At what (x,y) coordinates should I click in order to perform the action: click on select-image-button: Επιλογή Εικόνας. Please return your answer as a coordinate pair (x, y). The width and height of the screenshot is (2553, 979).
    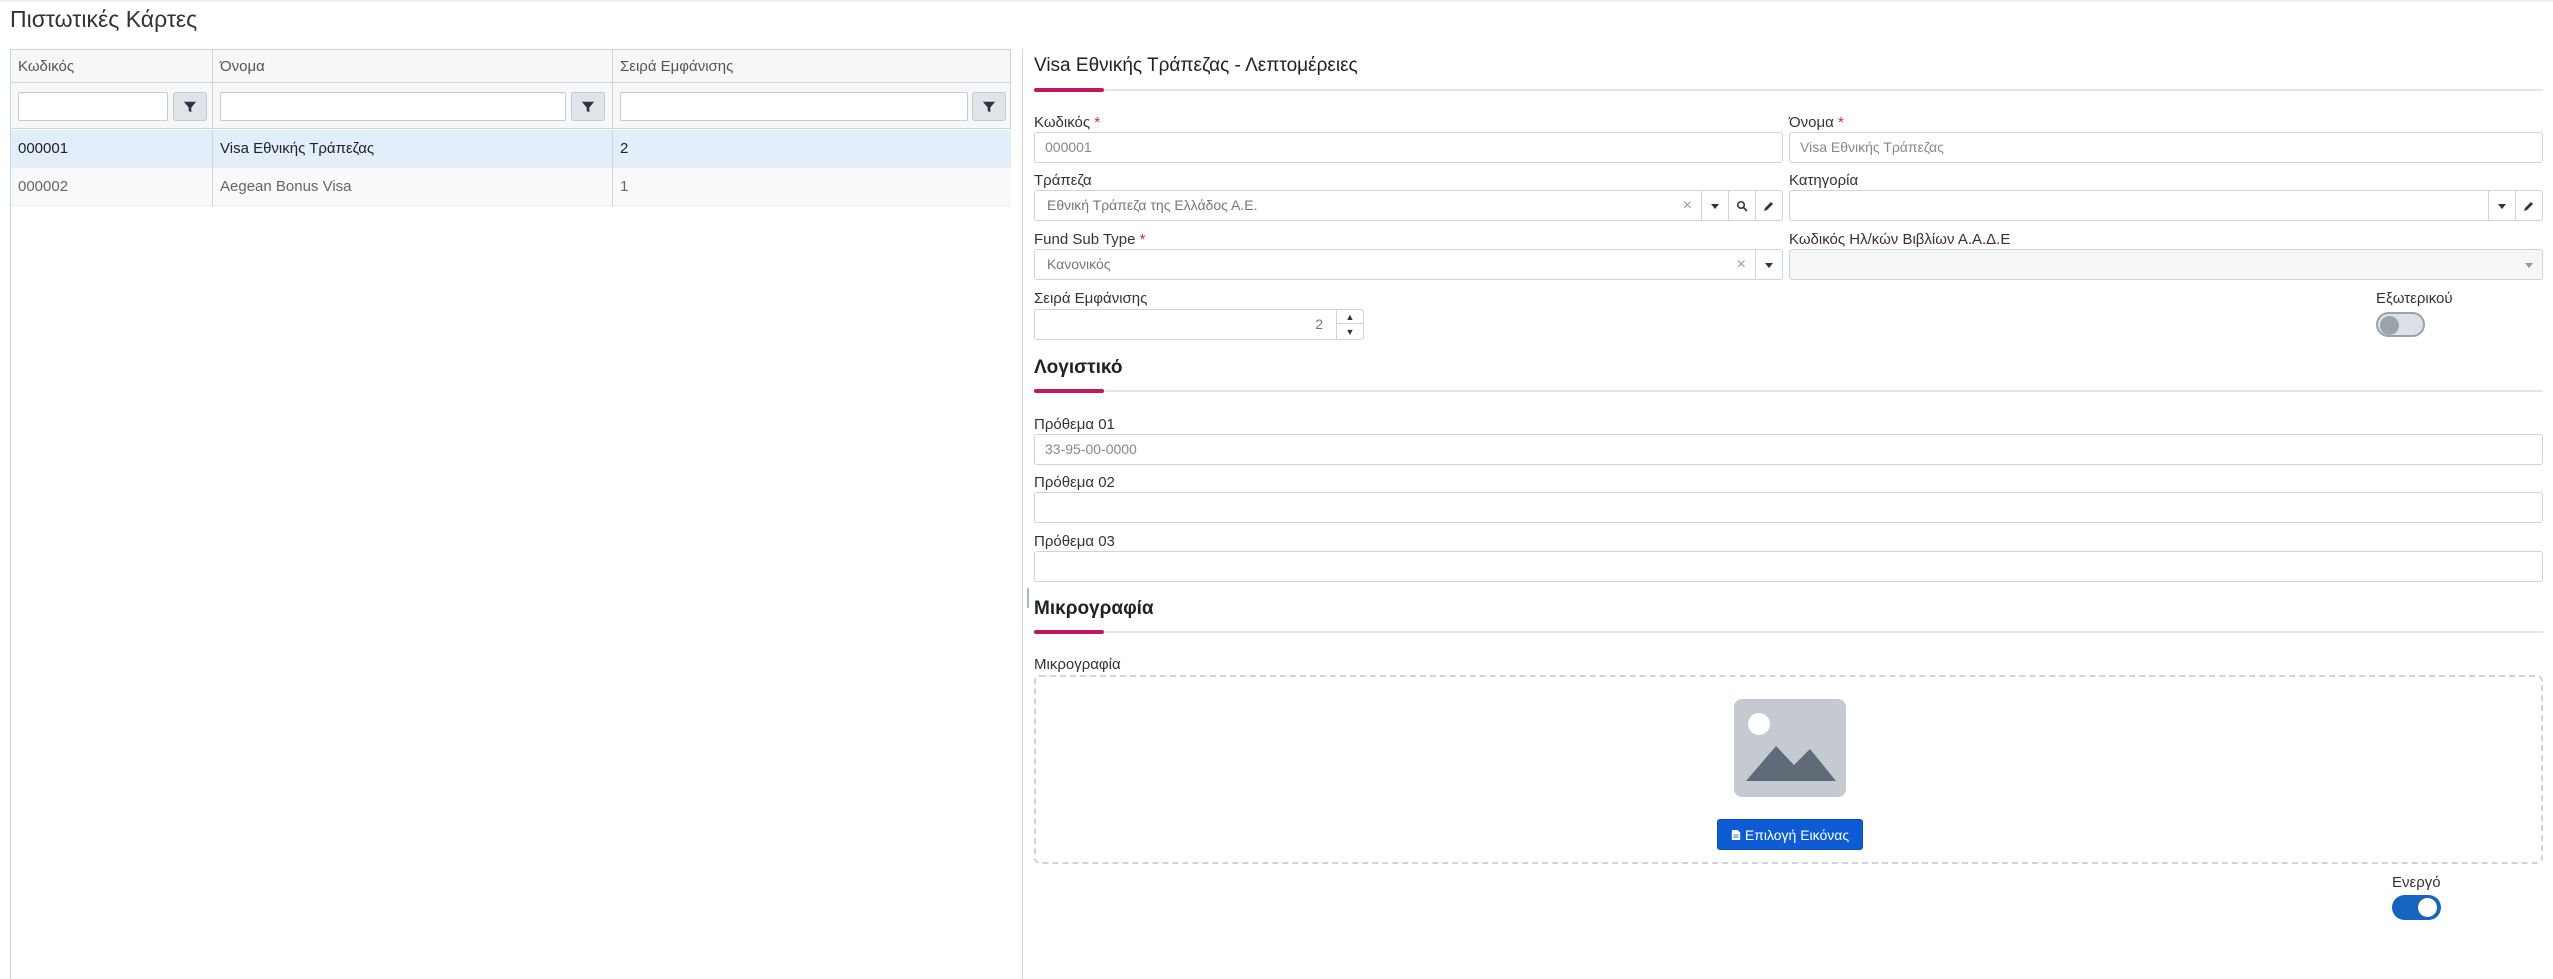
    Looking at the image, I should click on (1790, 834).